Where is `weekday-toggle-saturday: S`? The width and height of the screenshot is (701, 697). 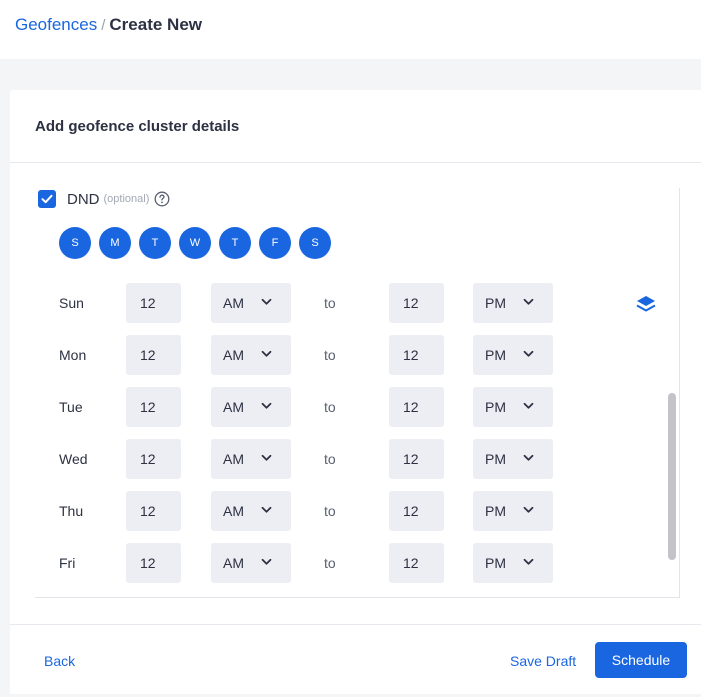
weekday-toggle-saturday: S is located at coordinates (315, 243).